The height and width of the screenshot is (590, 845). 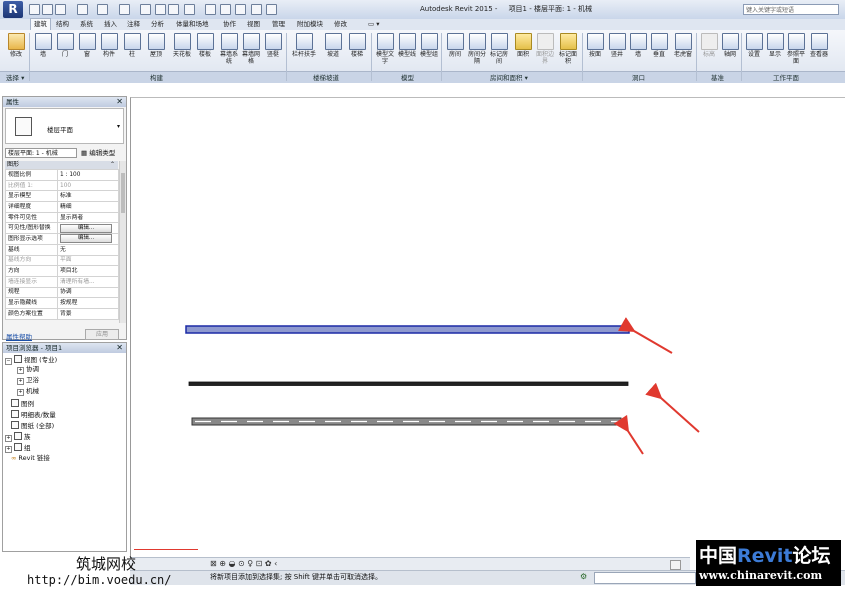 What do you see at coordinates (13, 9) in the screenshot?
I see `revit-logo-icon: R` at bounding box center [13, 9].